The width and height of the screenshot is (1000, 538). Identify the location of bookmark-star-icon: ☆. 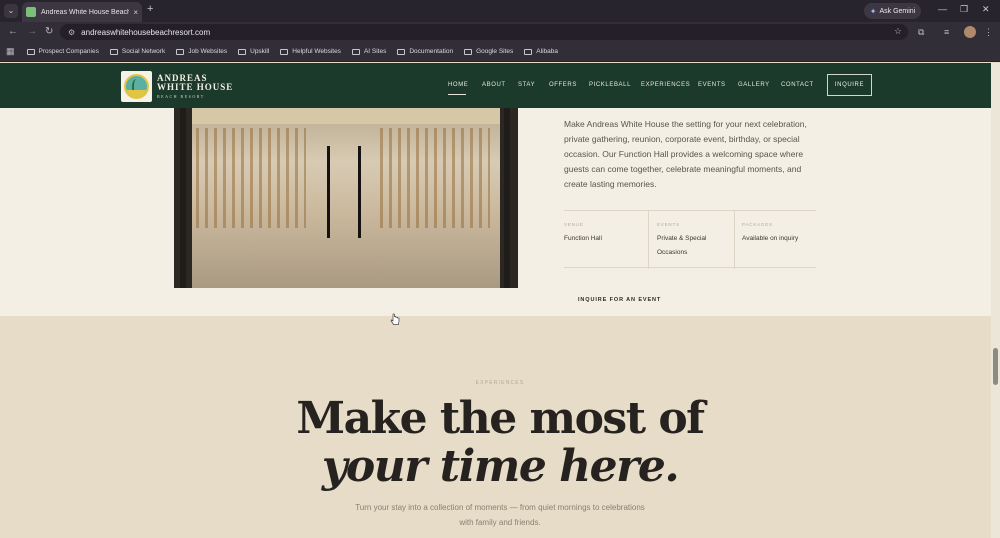
(898, 31).